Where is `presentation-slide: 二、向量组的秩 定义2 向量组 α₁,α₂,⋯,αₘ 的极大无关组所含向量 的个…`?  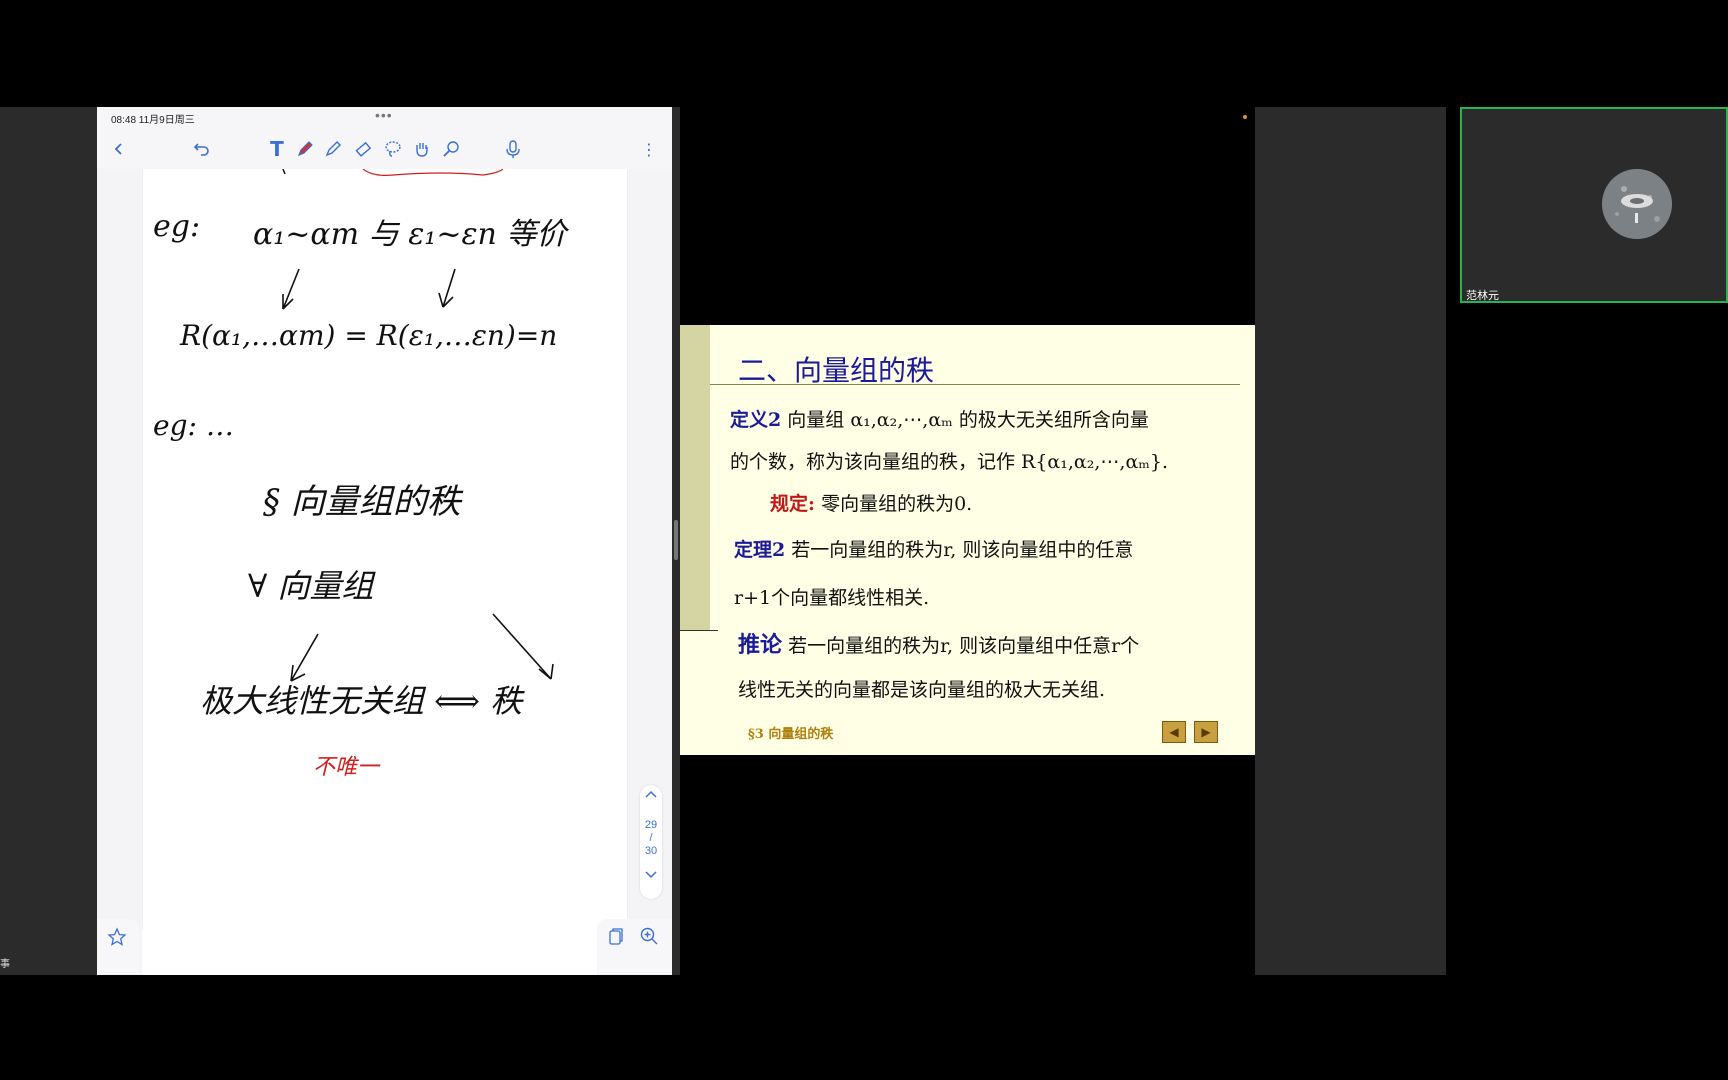 presentation-slide: 二、向量组的秩 定义2 向量组 α₁,α₂,⋯,αₘ 的极大无关组所含向量 的个… is located at coordinates (967, 540).